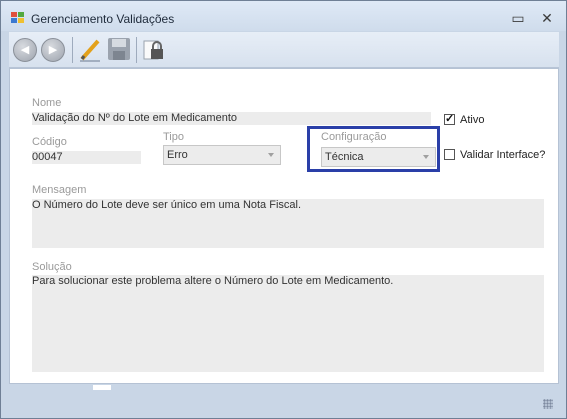 This screenshot has width=567, height=419. Describe the element at coordinates (47, 103) in the screenshot. I see `nome-label: Nome` at that location.